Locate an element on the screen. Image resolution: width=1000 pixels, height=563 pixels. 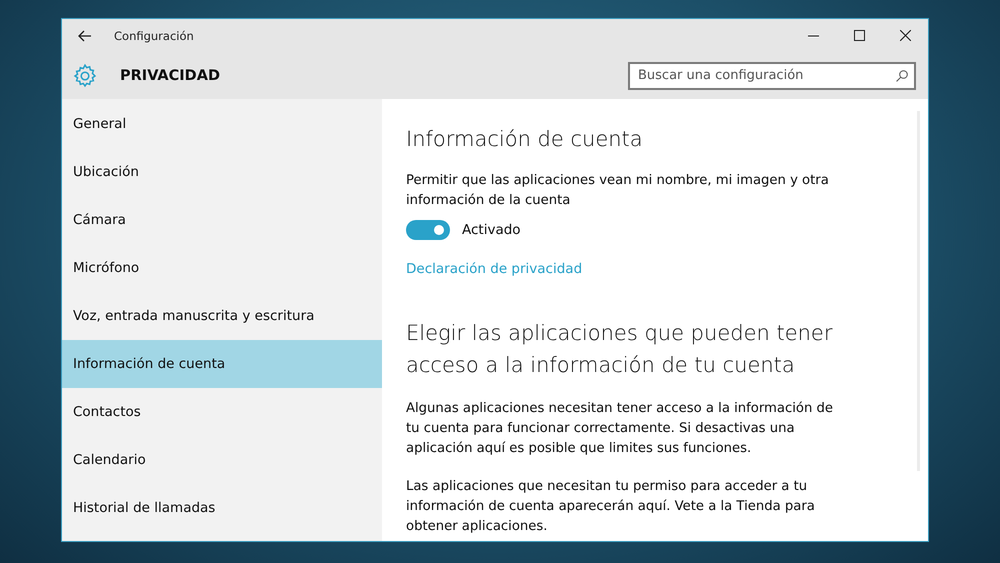
sidebar-item: Micrófono is located at coordinates (222, 268).